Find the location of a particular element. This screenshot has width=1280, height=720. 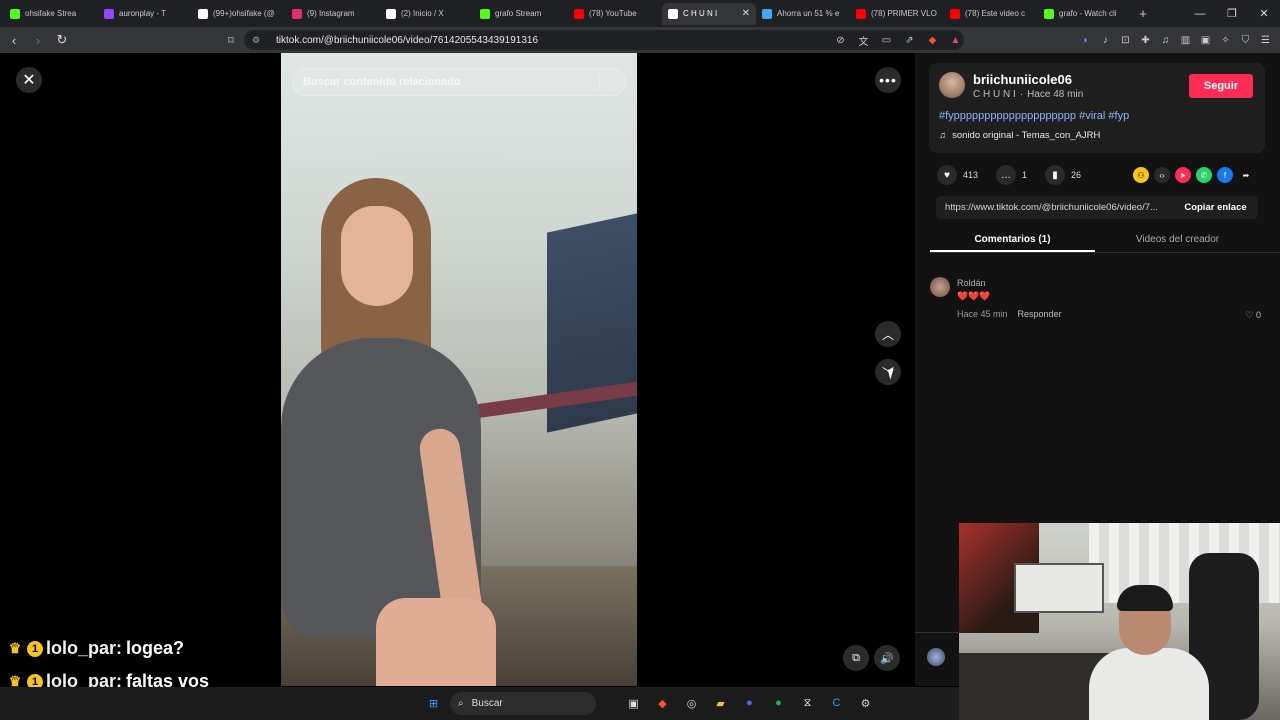

wallet-icon: ▣ is located at coordinates (1205, 40).